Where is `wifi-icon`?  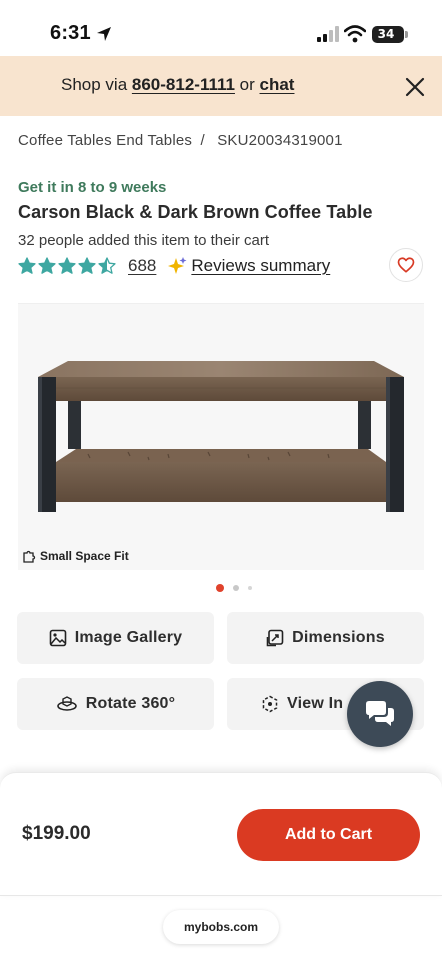 wifi-icon is located at coordinates (355, 34).